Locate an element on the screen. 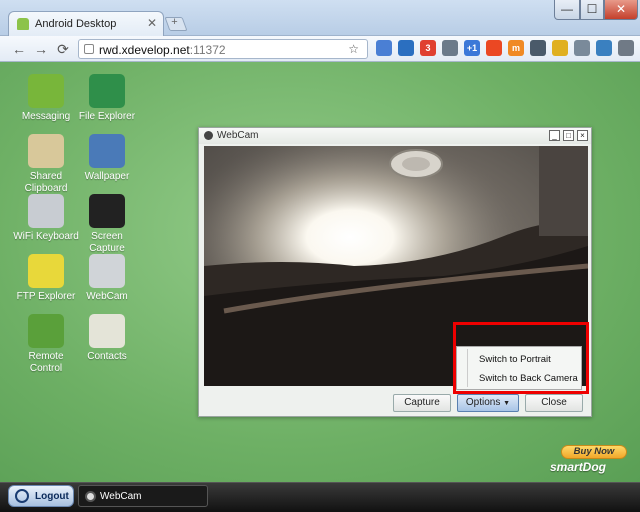 The height and width of the screenshot is (512, 640). chevron-down-icon: ▼ is located at coordinates (507, 403).